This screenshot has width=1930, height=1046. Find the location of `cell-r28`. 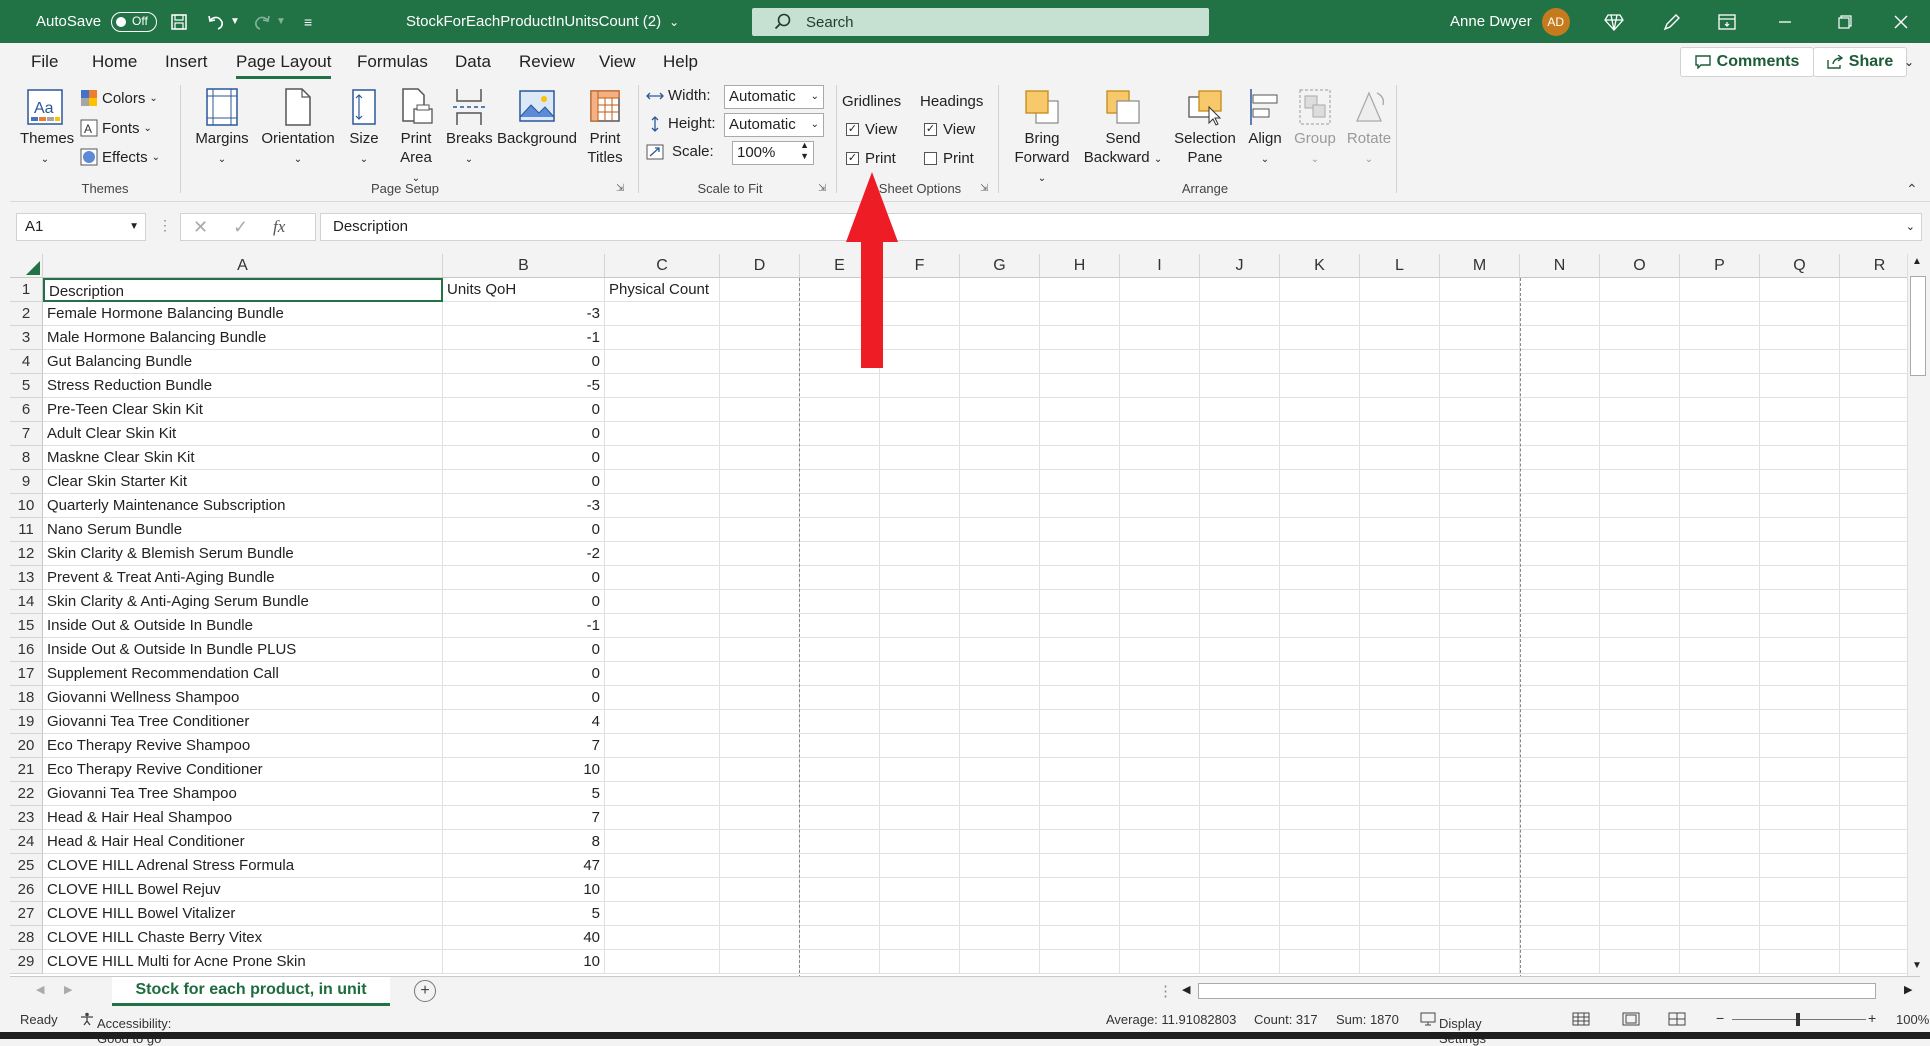

cell-r28 is located at coordinates (1873, 938).